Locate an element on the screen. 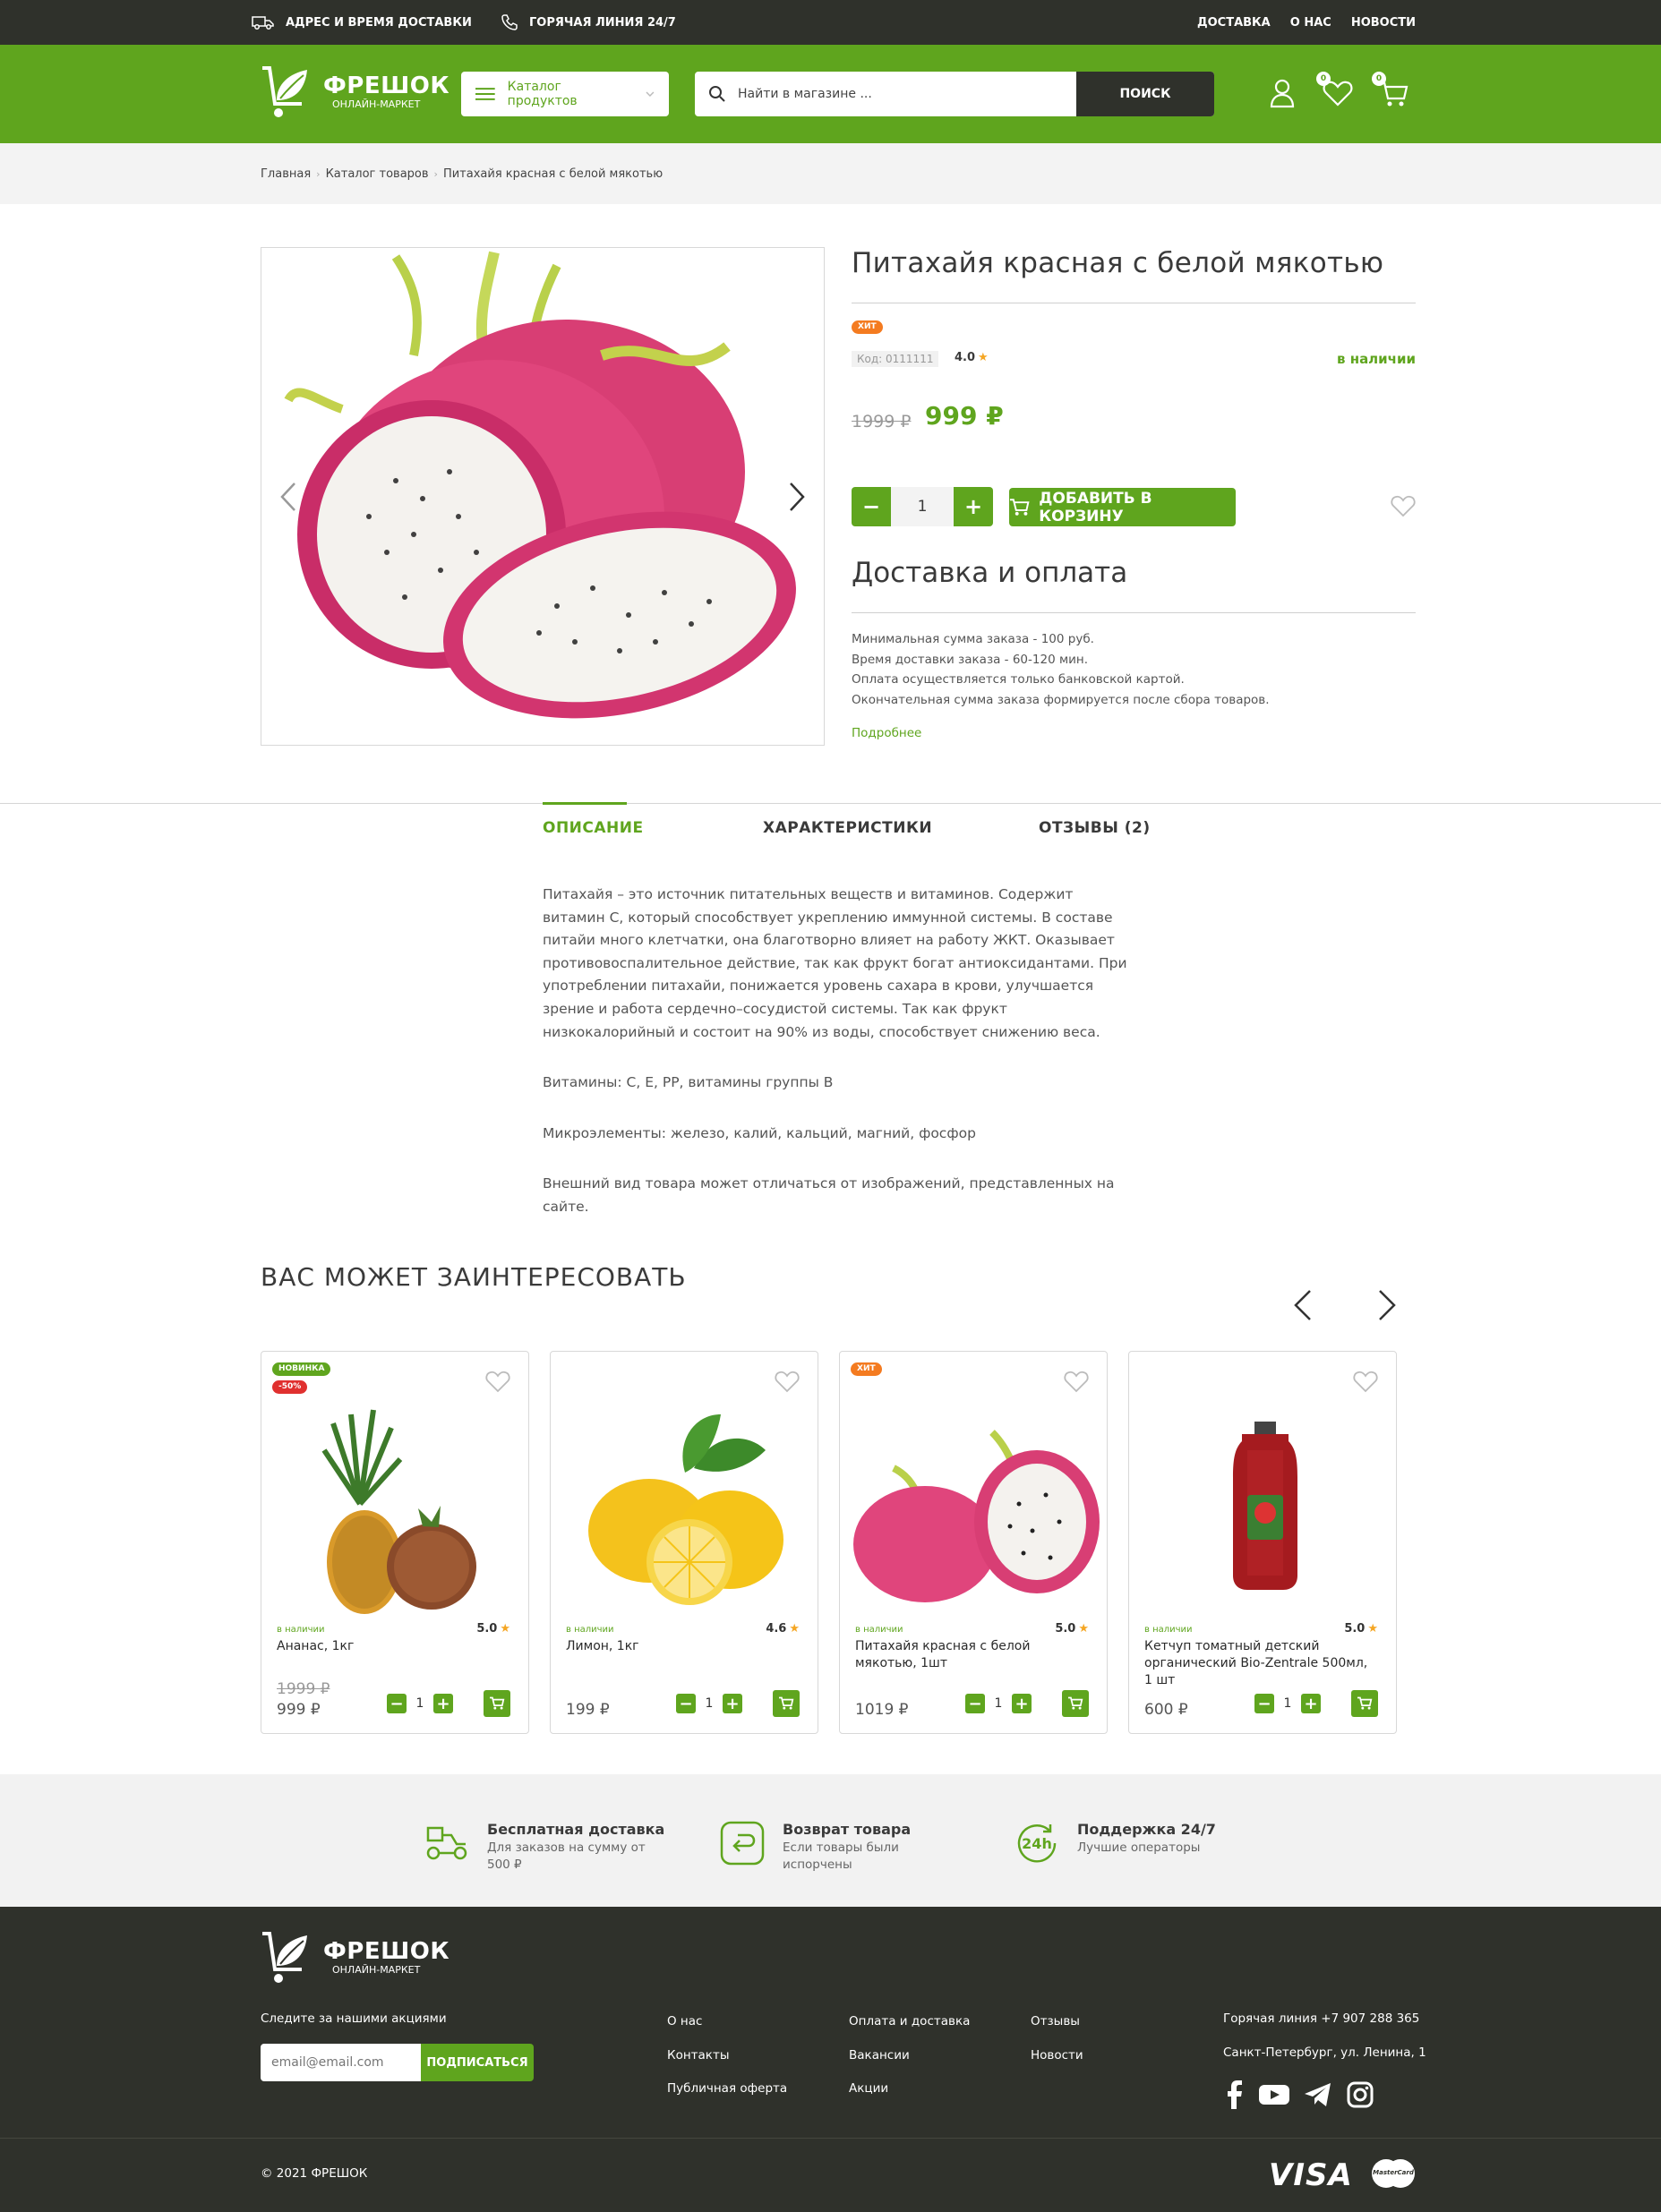 This screenshot has height=2212, width=1661. footer-link-reviews: Отзывы is located at coordinates (1056, 2021).